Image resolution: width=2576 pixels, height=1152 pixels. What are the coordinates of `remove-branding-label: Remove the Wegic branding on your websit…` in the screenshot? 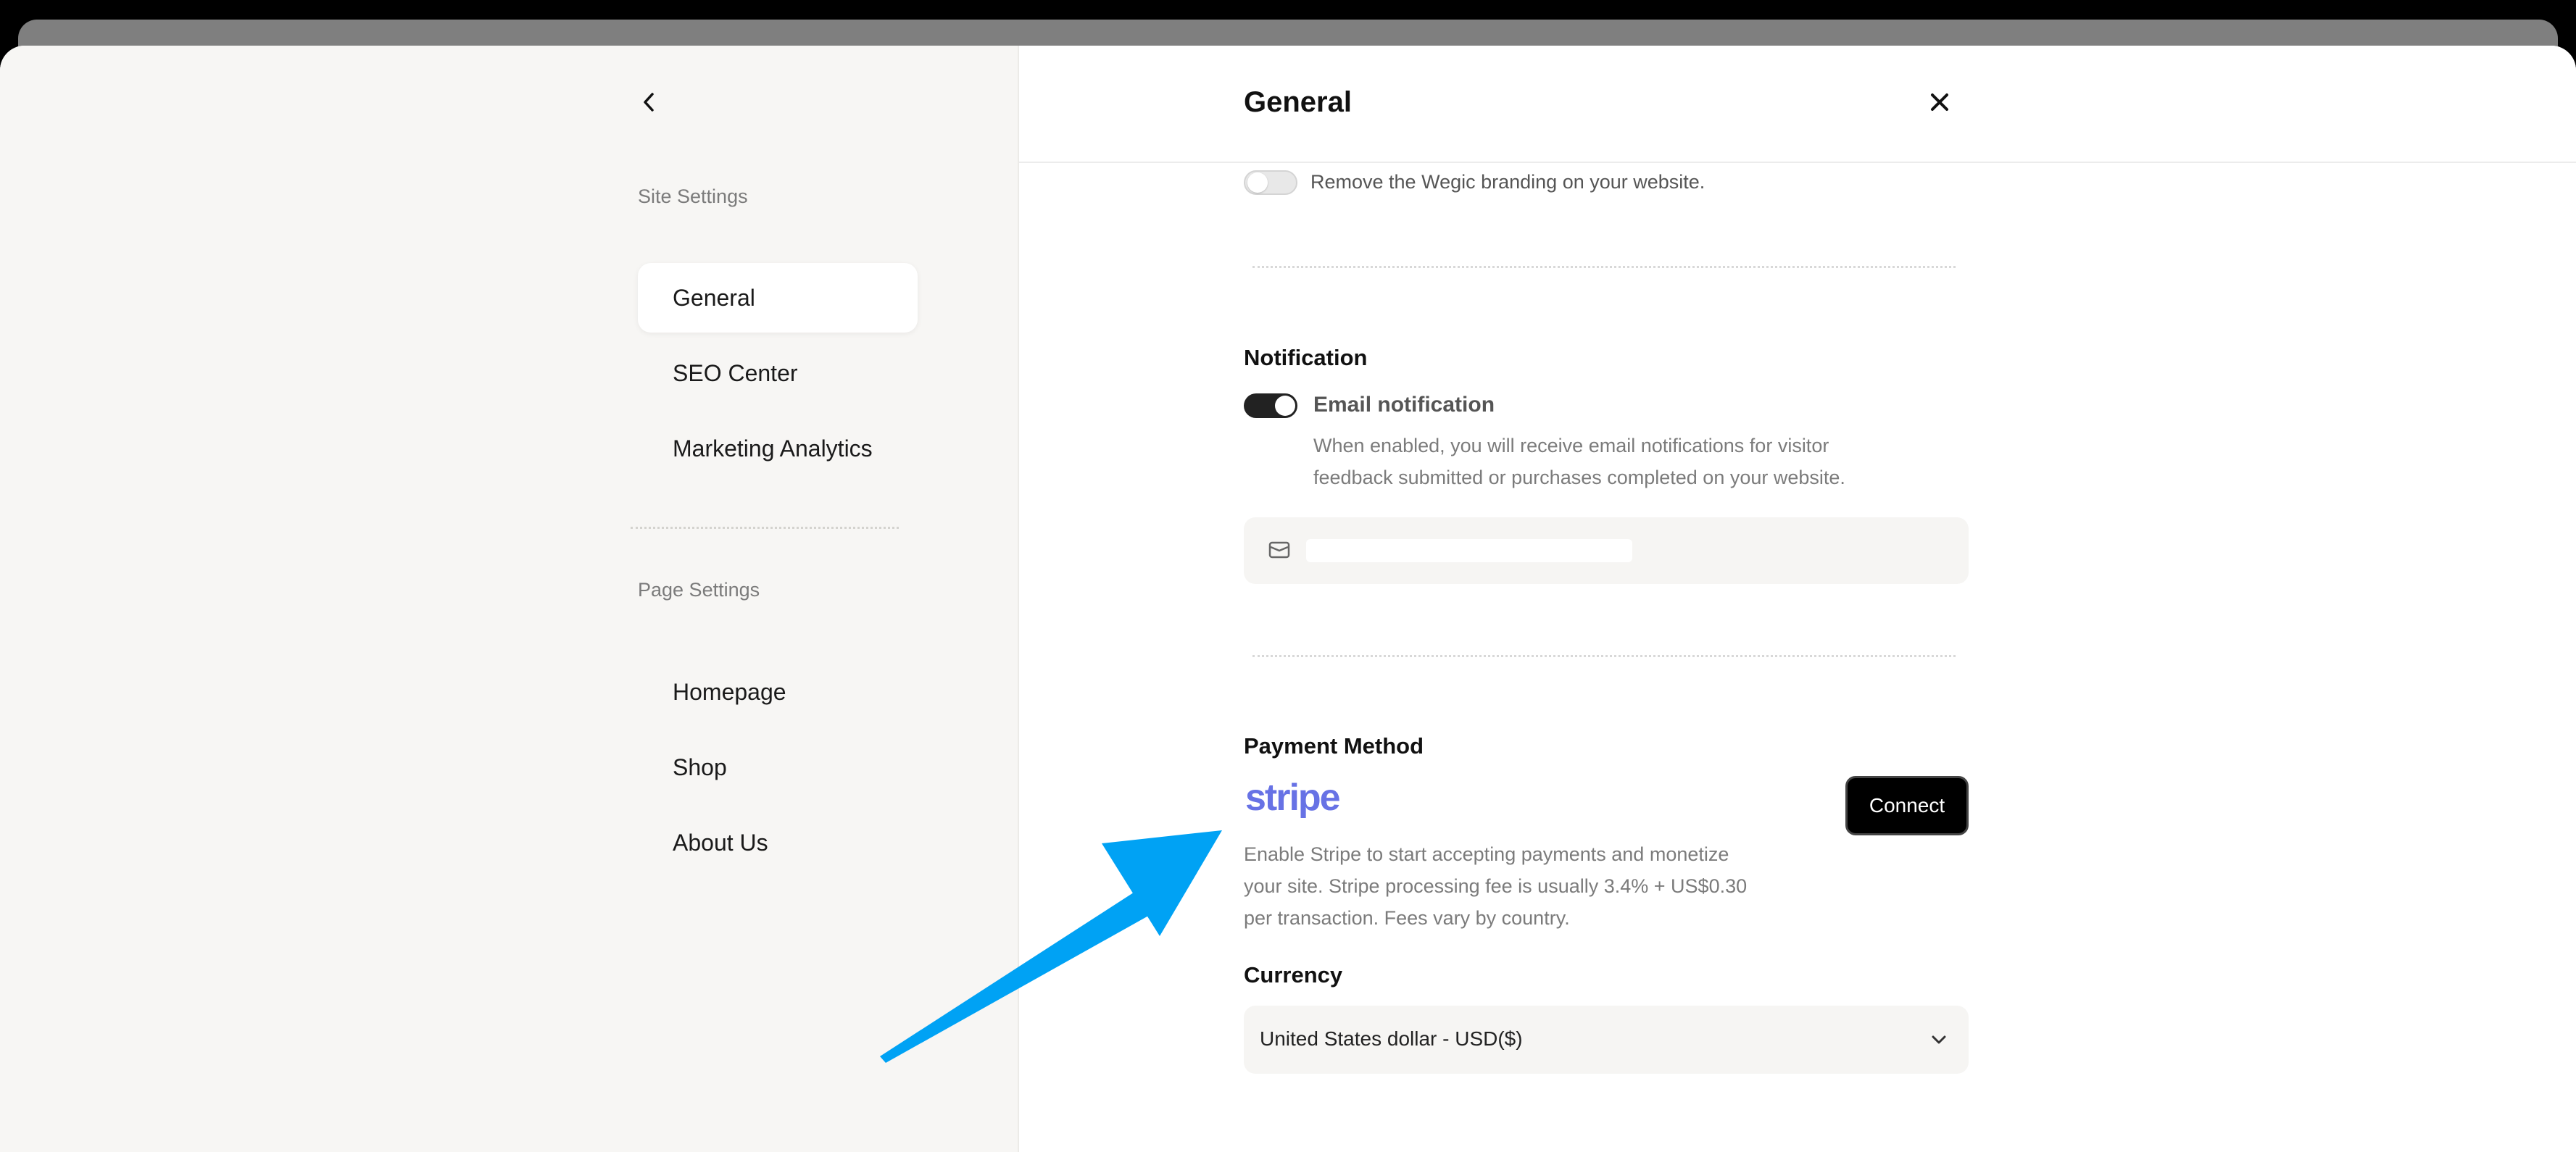 It's located at (1507, 182).